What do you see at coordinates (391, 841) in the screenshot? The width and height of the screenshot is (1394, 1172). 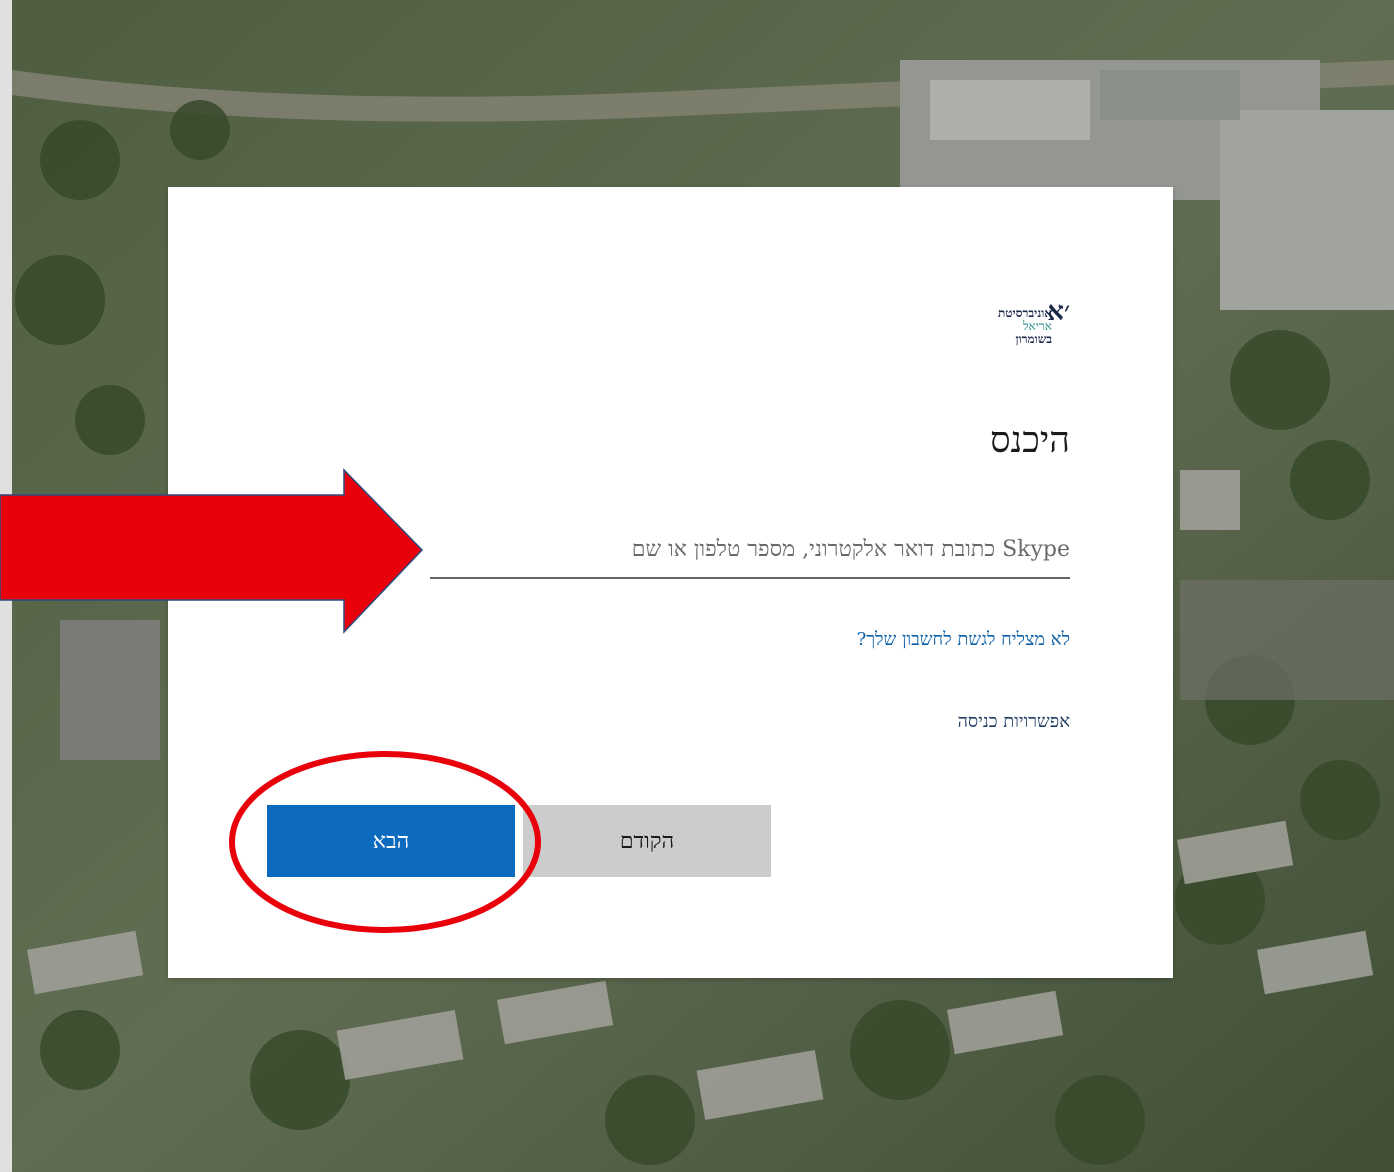 I see `next-button: הבא` at bounding box center [391, 841].